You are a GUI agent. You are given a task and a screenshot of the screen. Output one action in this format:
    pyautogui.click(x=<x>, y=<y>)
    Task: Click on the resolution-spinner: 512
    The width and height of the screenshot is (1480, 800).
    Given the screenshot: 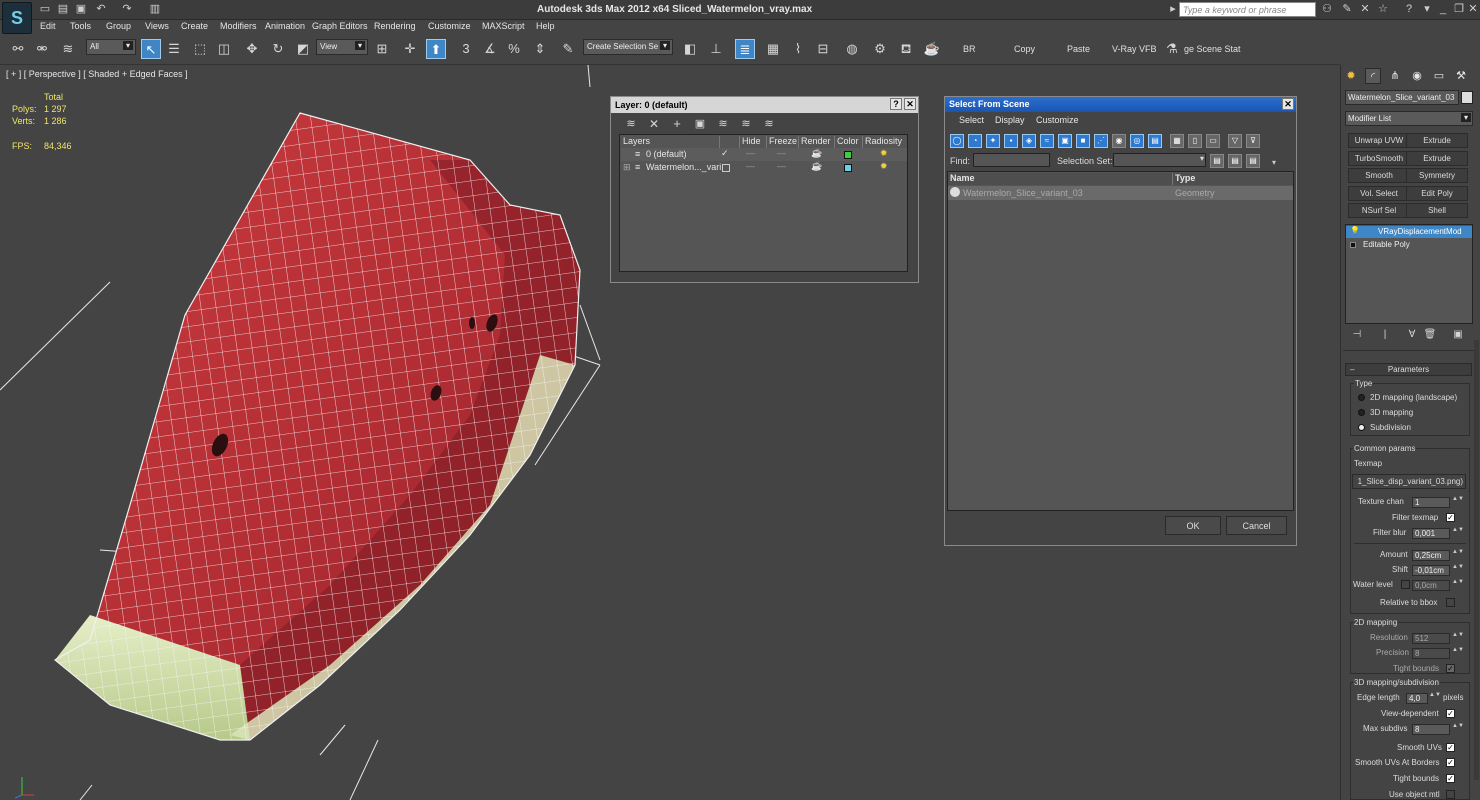 What is the action you would take?
    pyautogui.click(x=1431, y=638)
    